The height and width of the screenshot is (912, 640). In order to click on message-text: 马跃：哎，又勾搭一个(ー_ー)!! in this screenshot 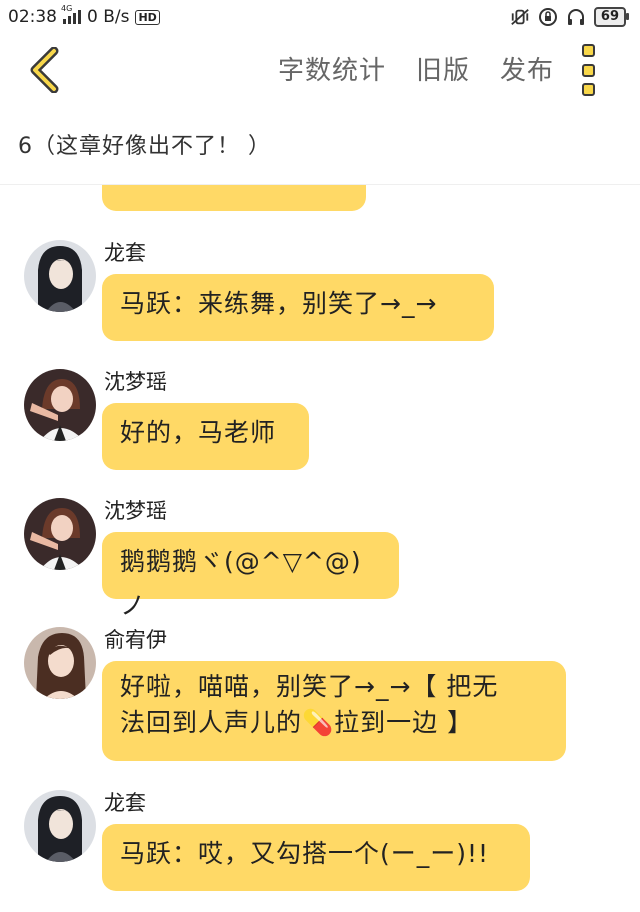, I will do `click(305, 853)`.